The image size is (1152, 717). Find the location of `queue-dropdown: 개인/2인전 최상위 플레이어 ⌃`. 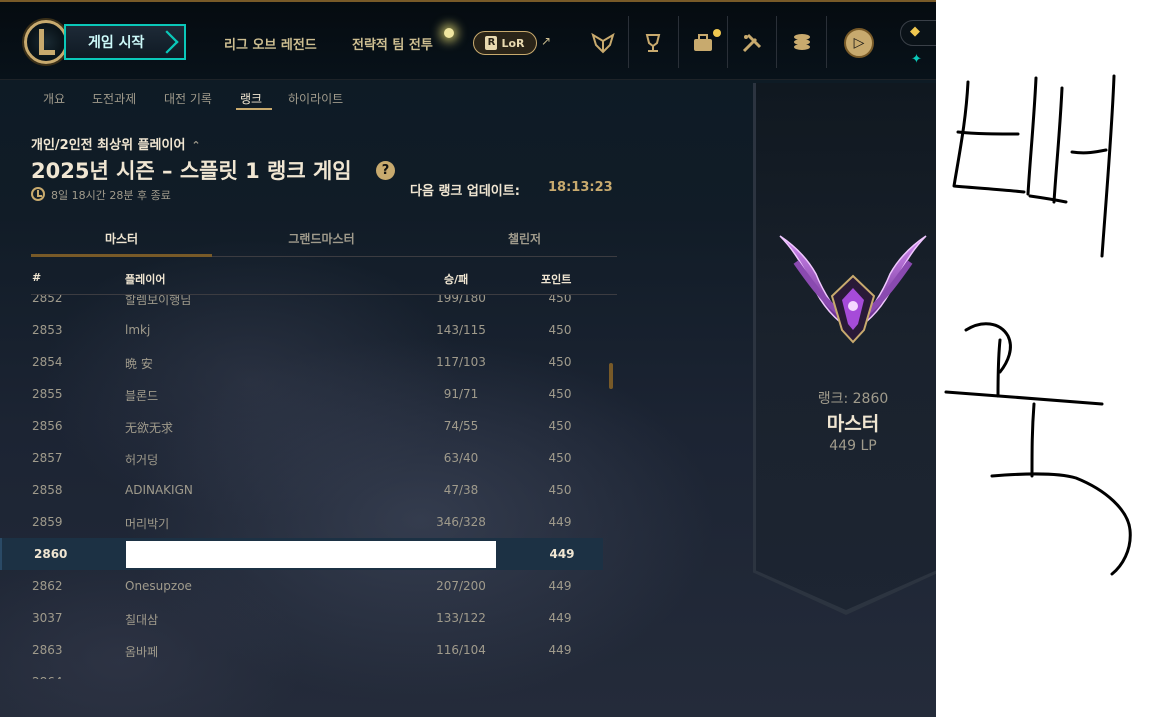

queue-dropdown: 개인/2인전 최상위 플레이어 ⌃ is located at coordinates (116, 143).